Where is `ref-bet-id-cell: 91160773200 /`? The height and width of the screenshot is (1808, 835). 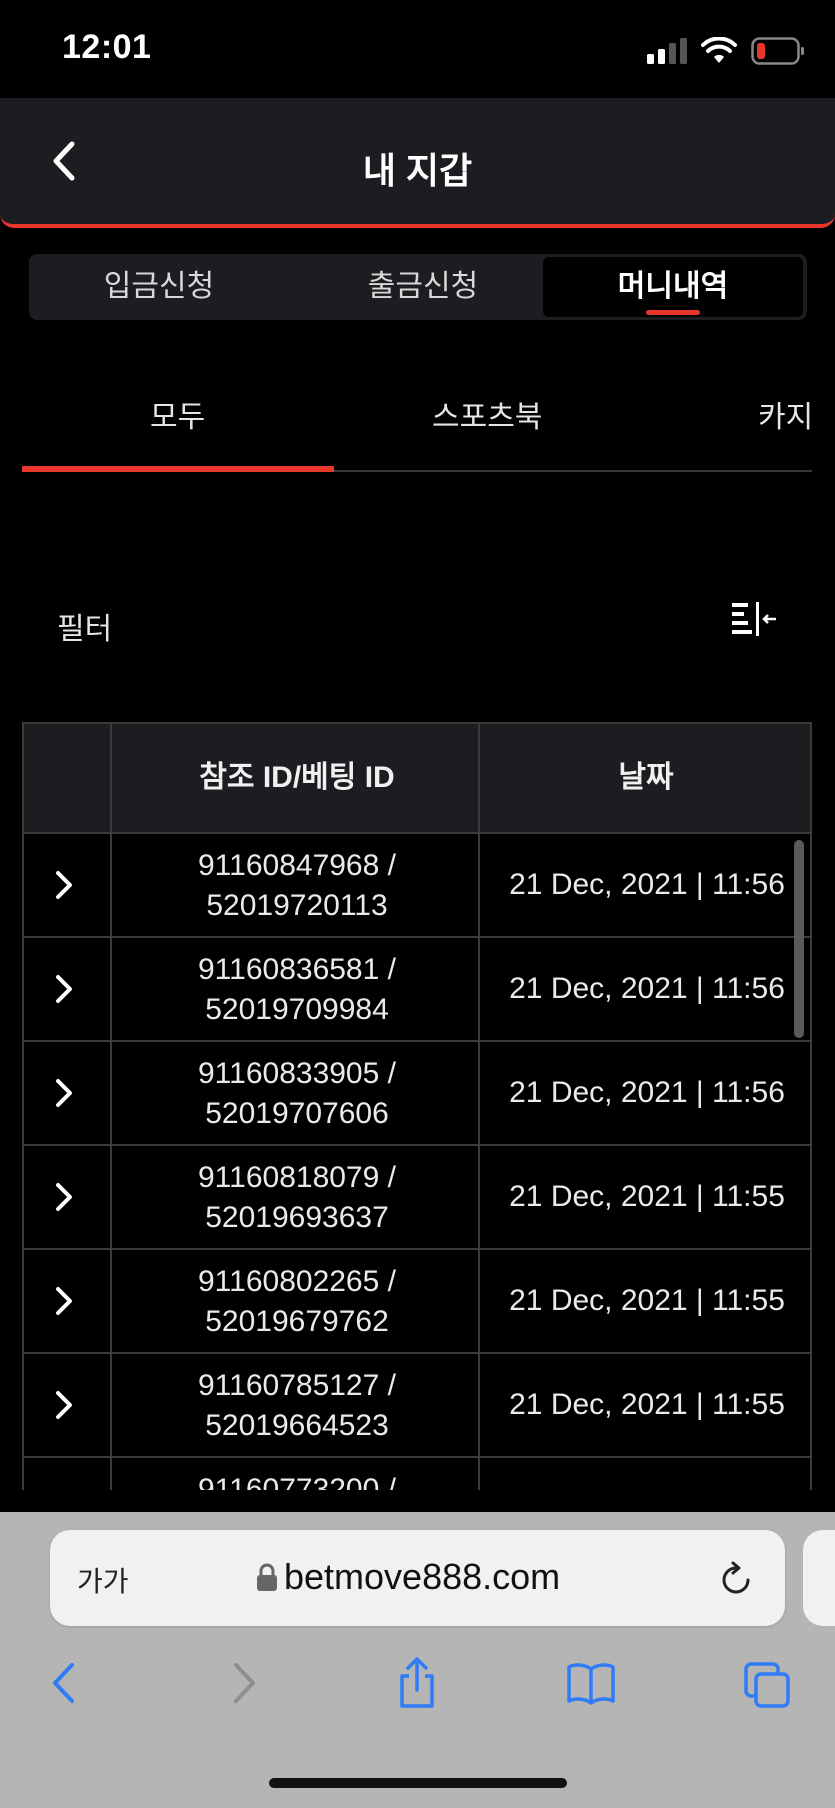 ref-bet-id-cell: 91160773200 / is located at coordinates (297, 1480).